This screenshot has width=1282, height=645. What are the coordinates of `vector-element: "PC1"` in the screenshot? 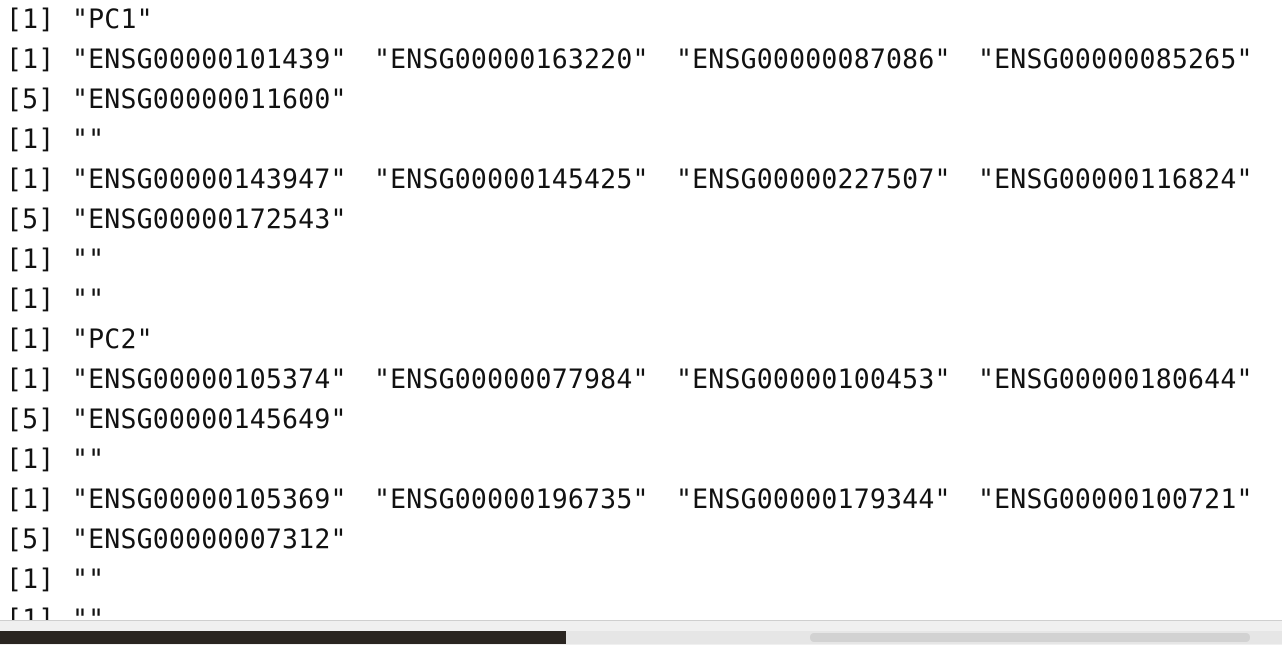 It's located at (112, 19).